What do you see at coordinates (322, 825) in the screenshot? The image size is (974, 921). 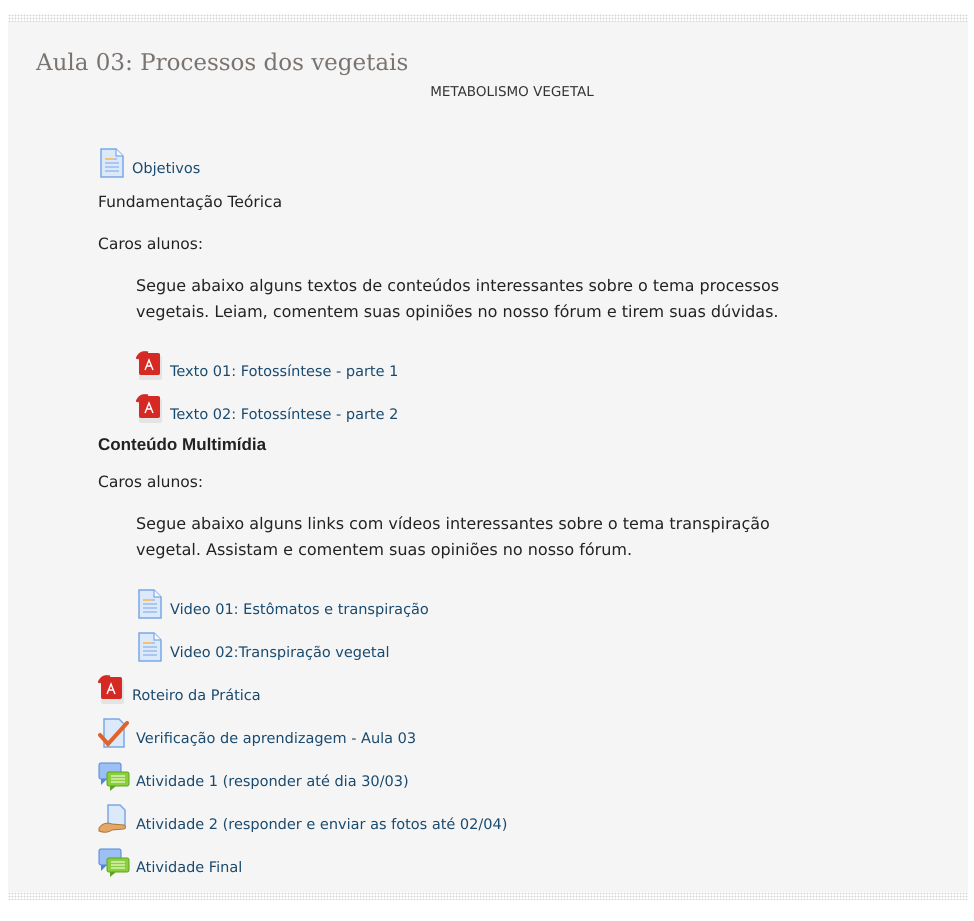 I see `activity-link: Atividade 2 (responder e enviar as fotos até 02/04)` at bounding box center [322, 825].